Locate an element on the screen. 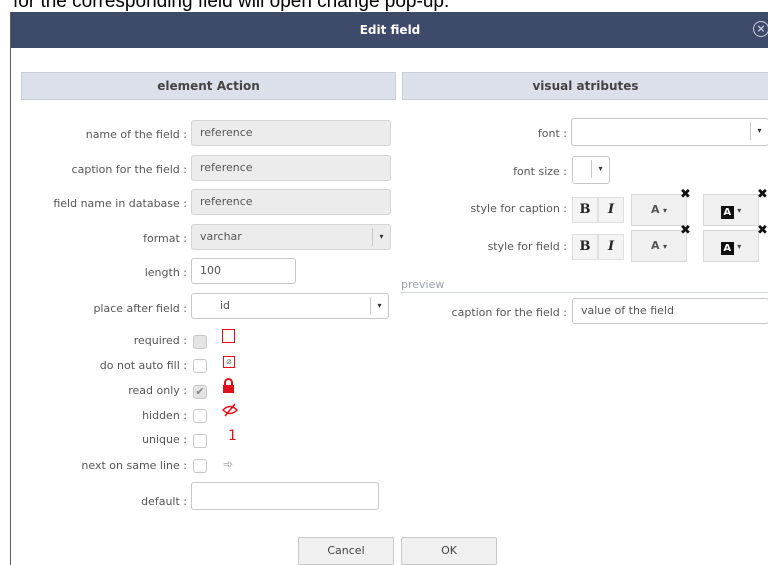 The height and width of the screenshot is (565, 768). caption-bold-button: B is located at coordinates (585, 210).